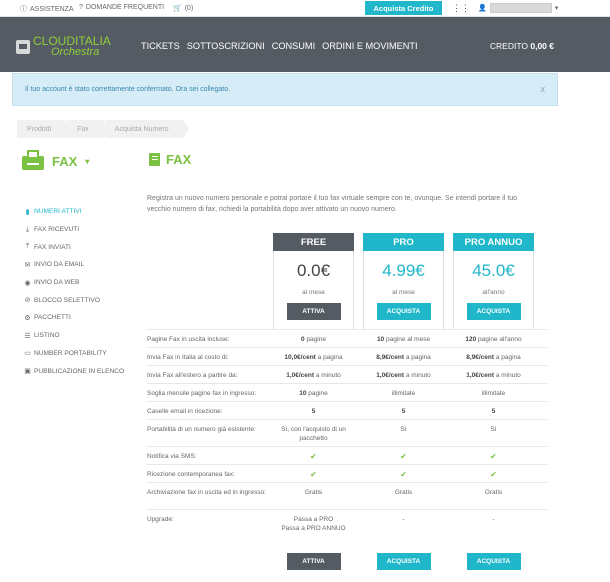  What do you see at coordinates (57, 283) in the screenshot?
I see `sidebar-item-label: INVIO DA WEB` at bounding box center [57, 283].